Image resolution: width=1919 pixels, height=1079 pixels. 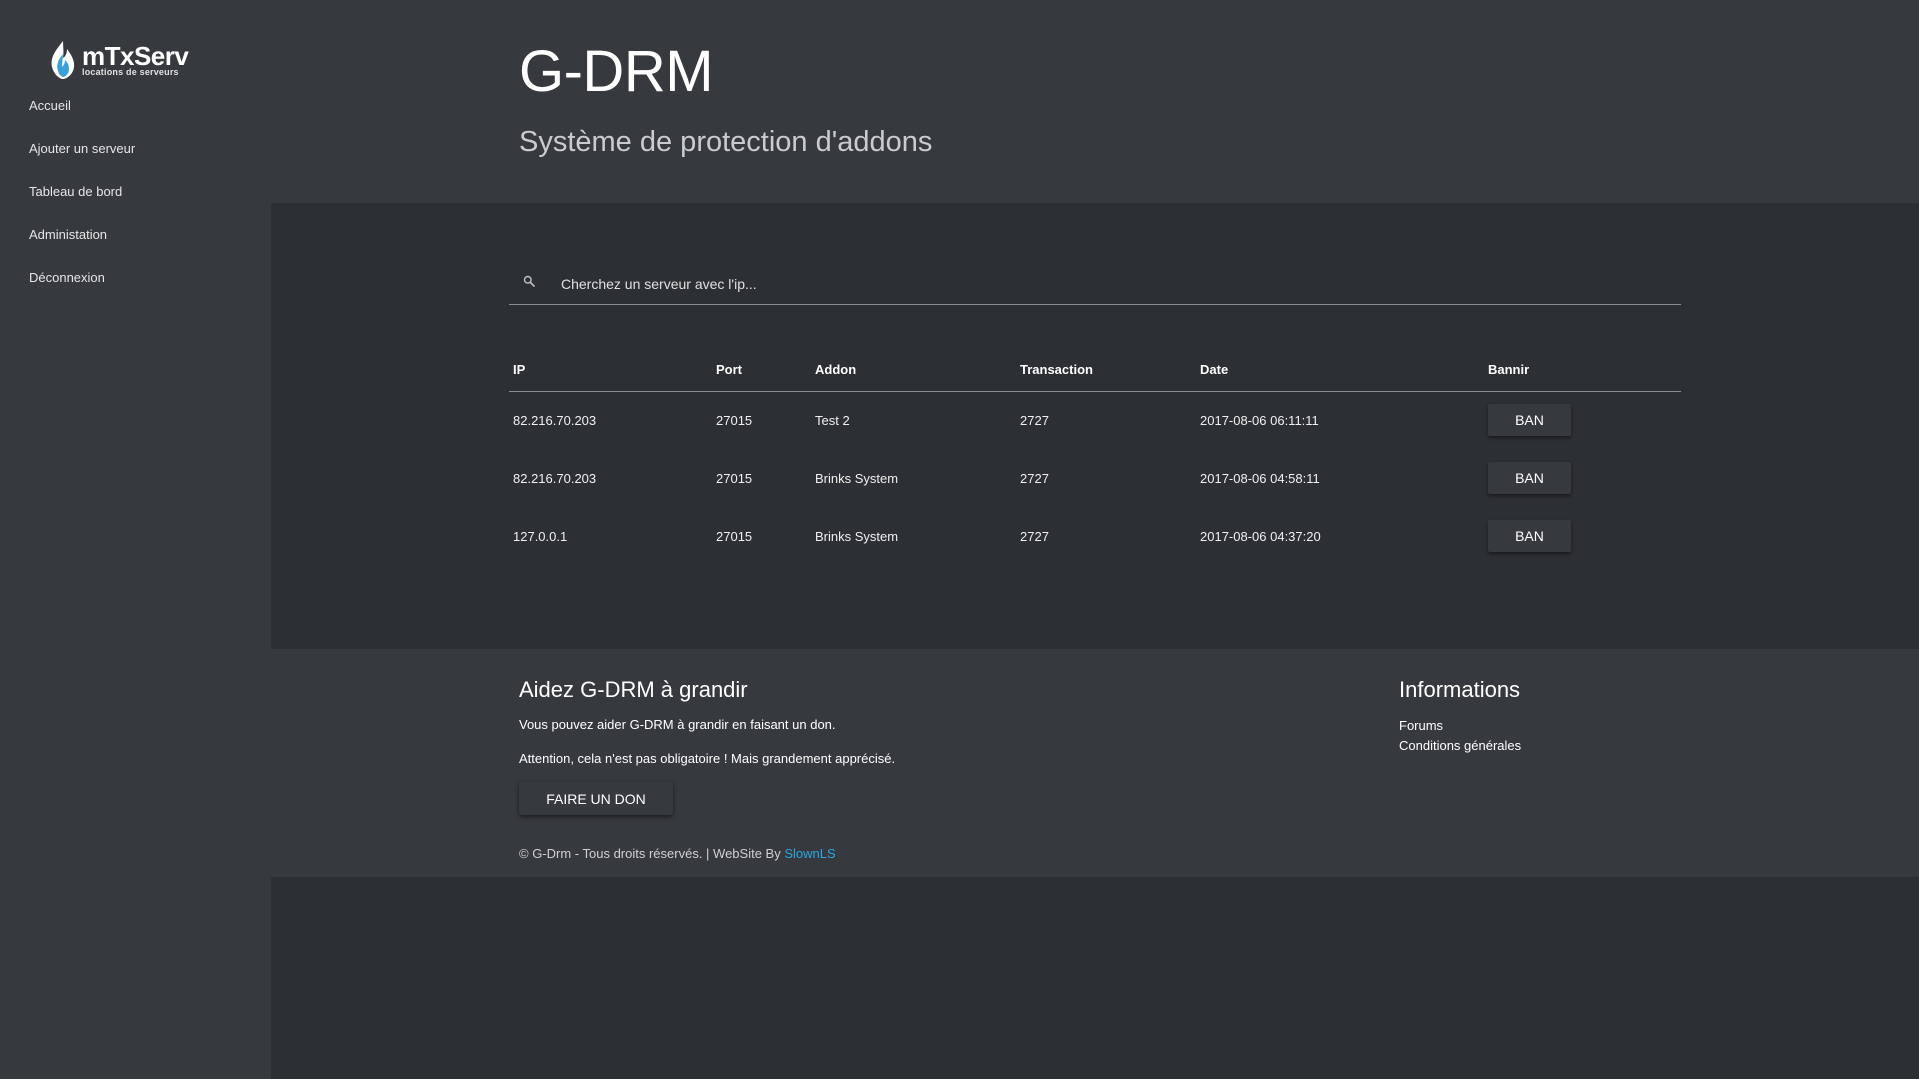 What do you see at coordinates (529, 281) in the screenshot?
I see `search-icon` at bounding box center [529, 281].